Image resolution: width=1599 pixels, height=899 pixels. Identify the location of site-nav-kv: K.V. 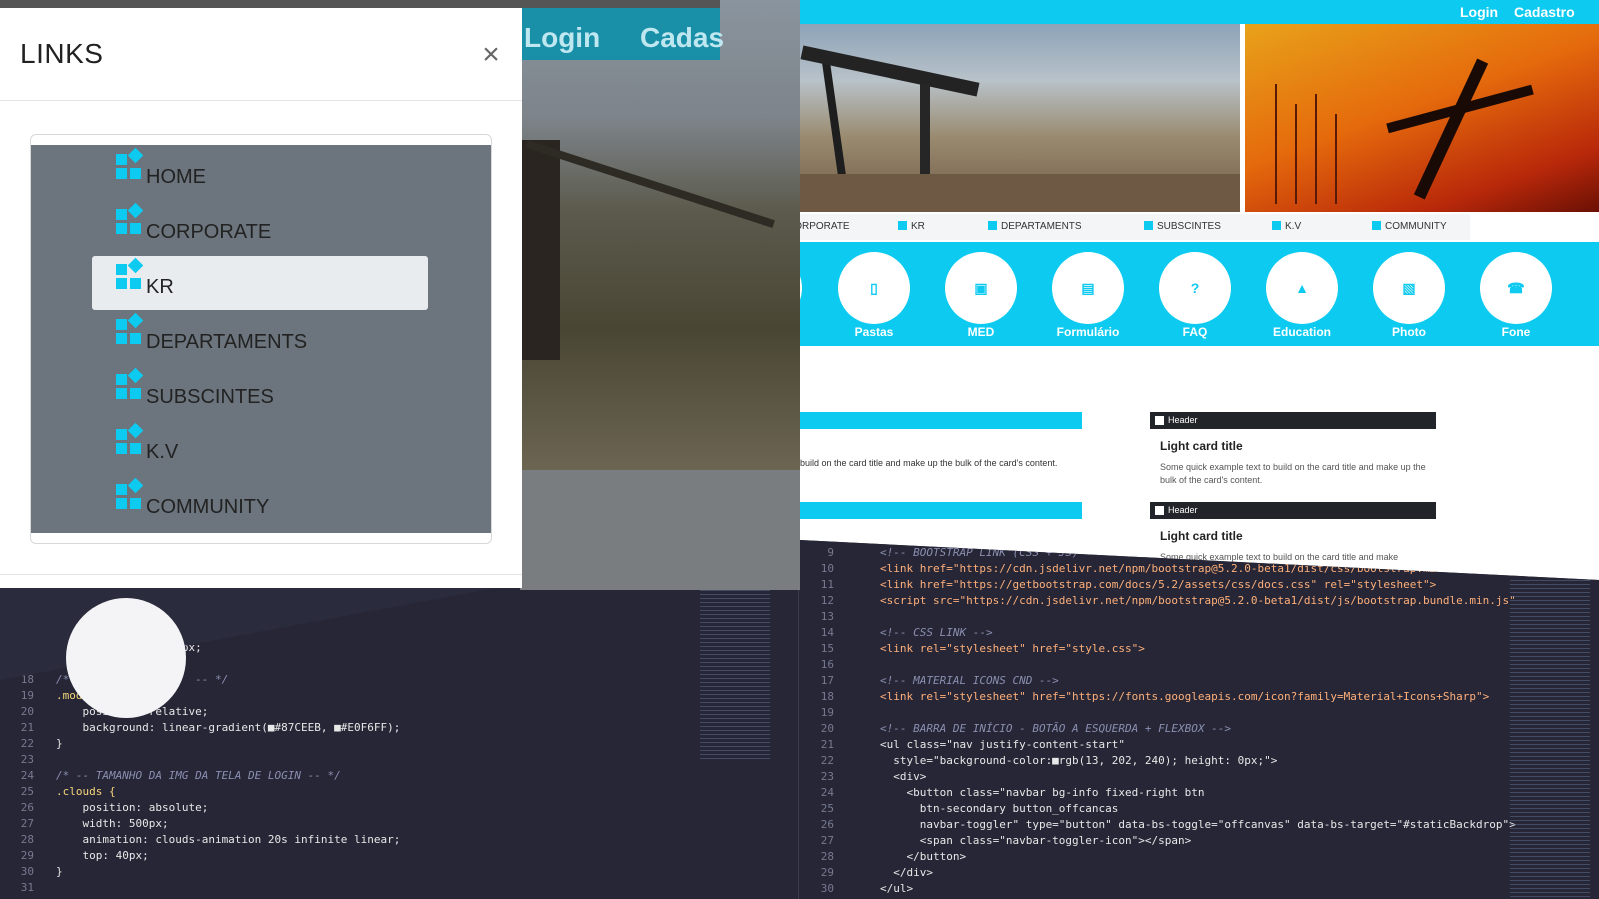
(1286, 226).